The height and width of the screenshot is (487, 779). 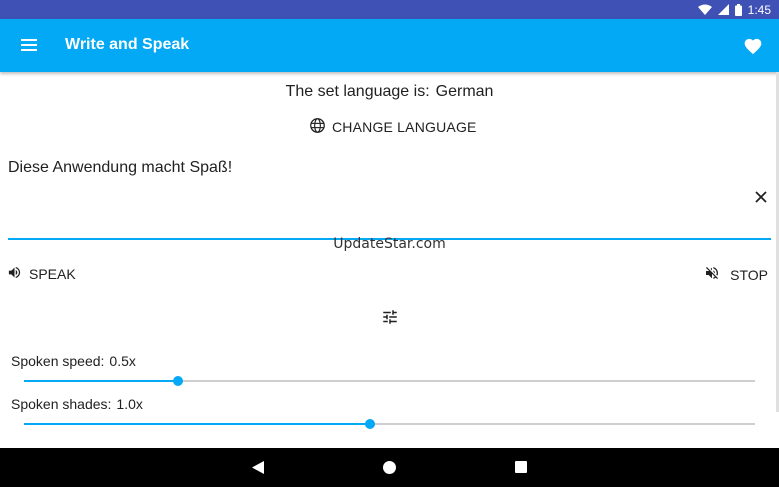 What do you see at coordinates (197, 424) in the screenshot?
I see `shades-slider-fill` at bounding box center [197, 424].